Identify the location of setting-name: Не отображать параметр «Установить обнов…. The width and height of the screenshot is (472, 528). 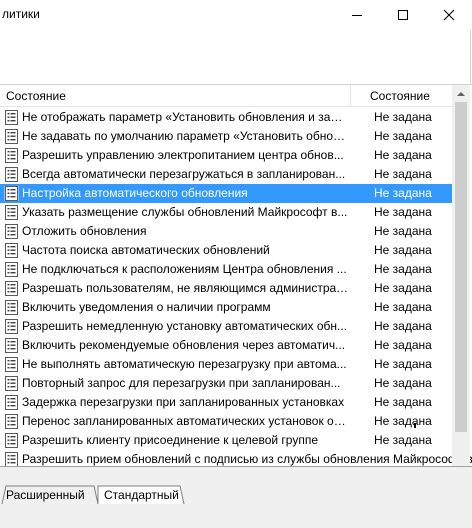
(185, 117).